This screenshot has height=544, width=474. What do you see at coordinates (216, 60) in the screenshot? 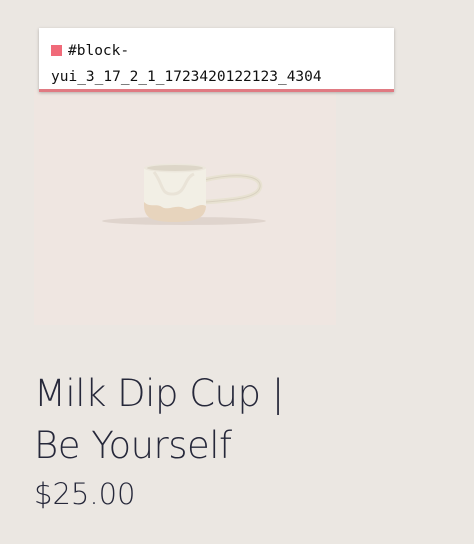
I see `block-id-tooltip: #block- yui_3_17_2_1_1723420122123_4304` at bounding box center [216, 60].